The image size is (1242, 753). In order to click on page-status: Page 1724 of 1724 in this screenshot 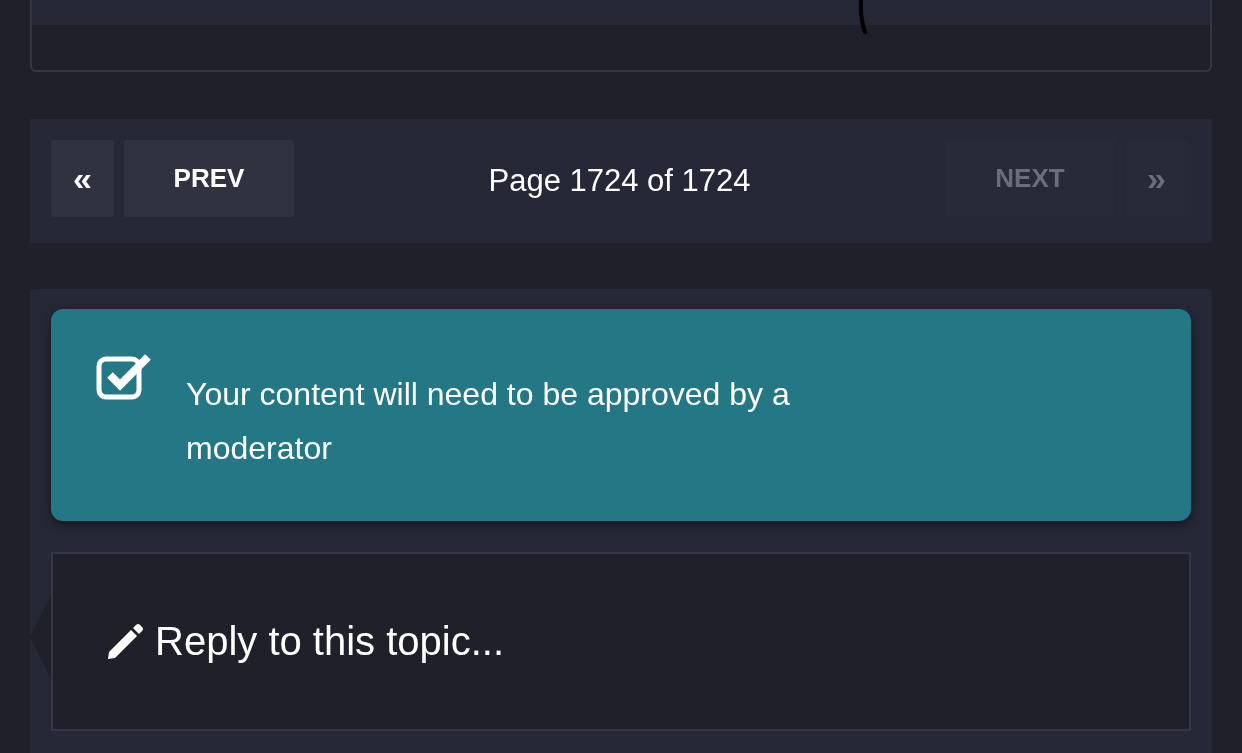, I will do `click(619, 181)`.